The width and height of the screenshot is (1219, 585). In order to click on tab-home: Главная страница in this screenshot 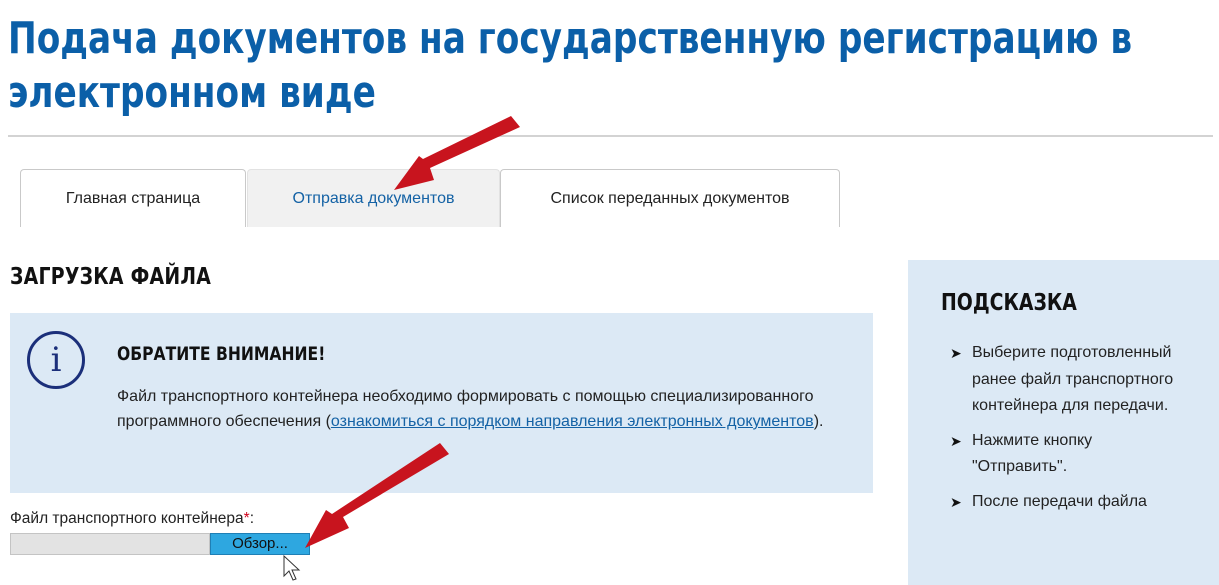, I will do `click(133, 198)`.